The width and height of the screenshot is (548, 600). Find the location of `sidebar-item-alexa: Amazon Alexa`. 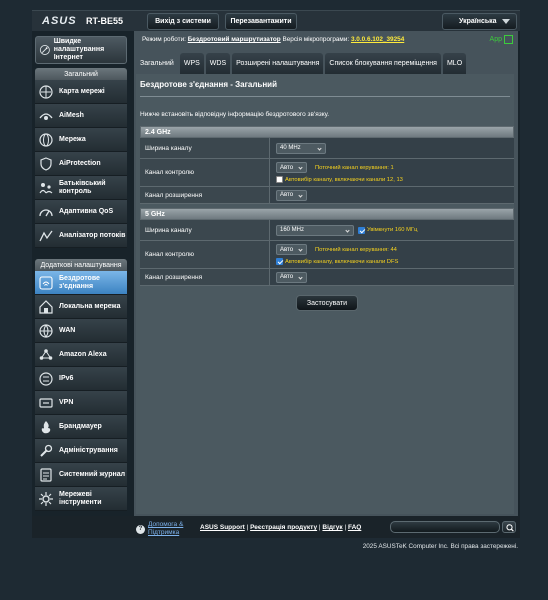

sidebar-item-alexa: Amazon Alexa is located at coordinates (81, 355).